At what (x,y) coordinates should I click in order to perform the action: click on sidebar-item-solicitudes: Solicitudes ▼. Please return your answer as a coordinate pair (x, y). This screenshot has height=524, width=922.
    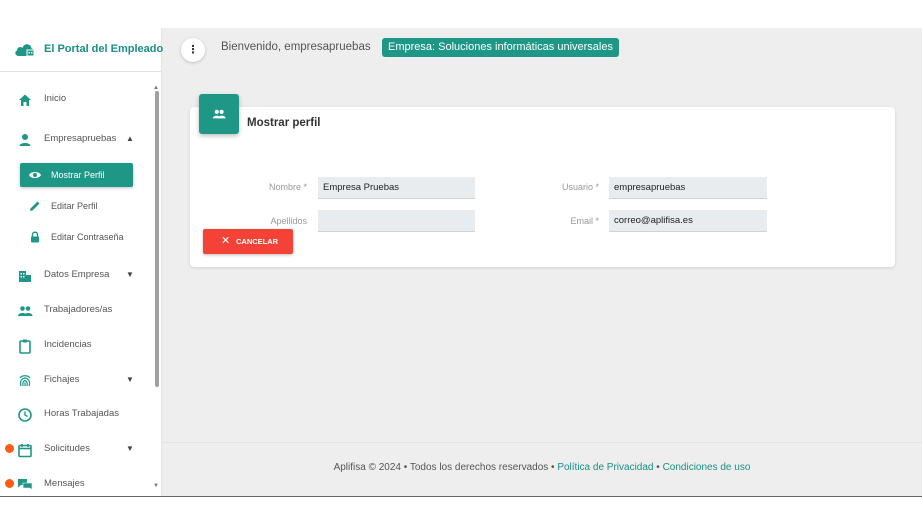
    Looking at the image, I should click on (76, 449).